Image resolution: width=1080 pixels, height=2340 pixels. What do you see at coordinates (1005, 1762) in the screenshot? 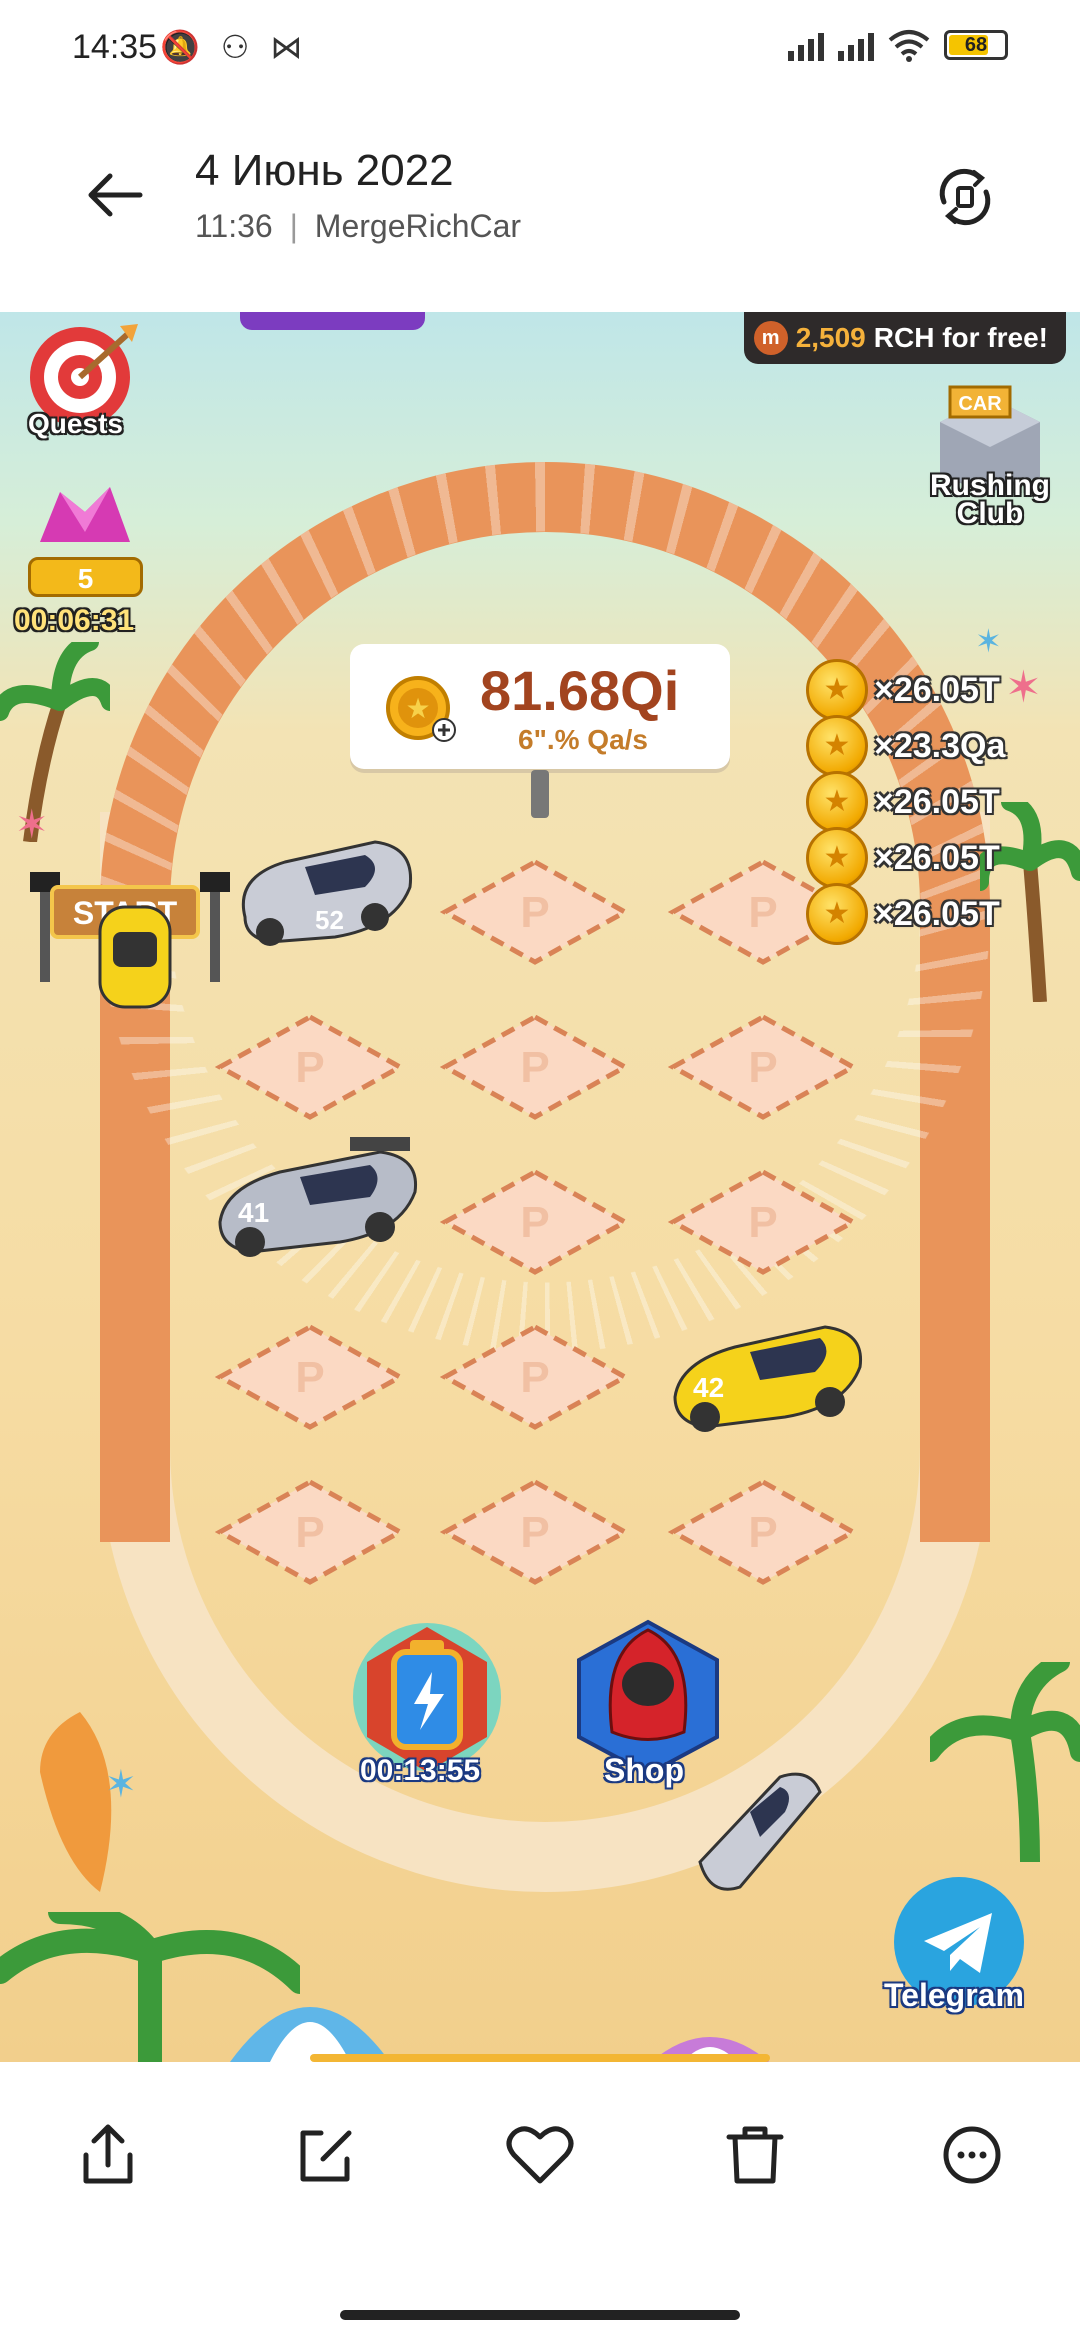
I see `palm-tree-bottom-right` at bounding box center [1005, 1762].